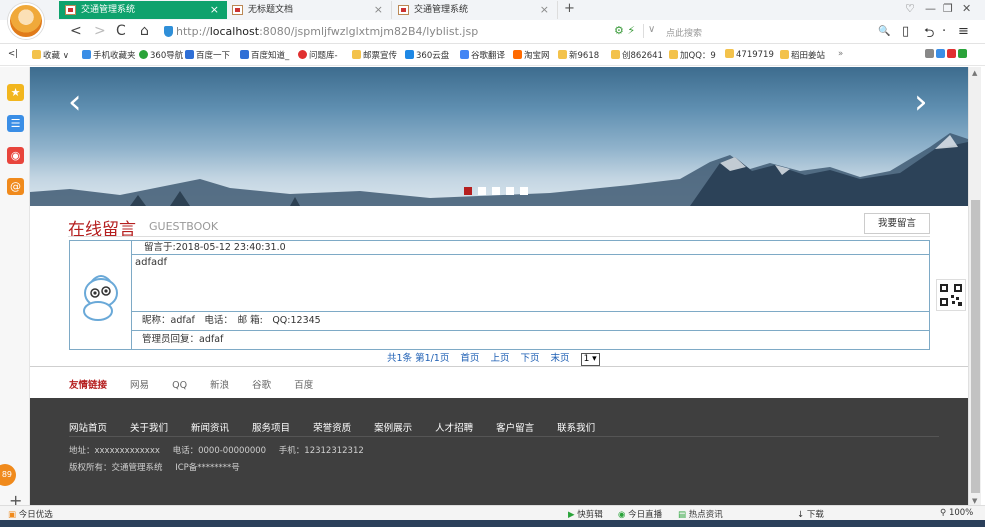 The height and width of the screenshot is (527, 985). I want to click on user-avatar, so click(26, 21).